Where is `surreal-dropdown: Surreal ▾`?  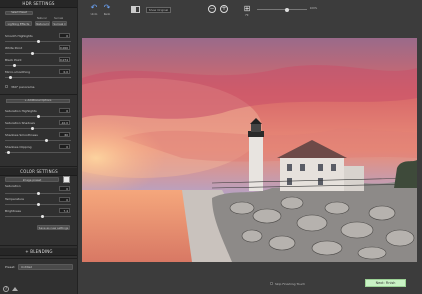 surreal-dropdown: Surreal ▾ is located at coordinates (59, 23).